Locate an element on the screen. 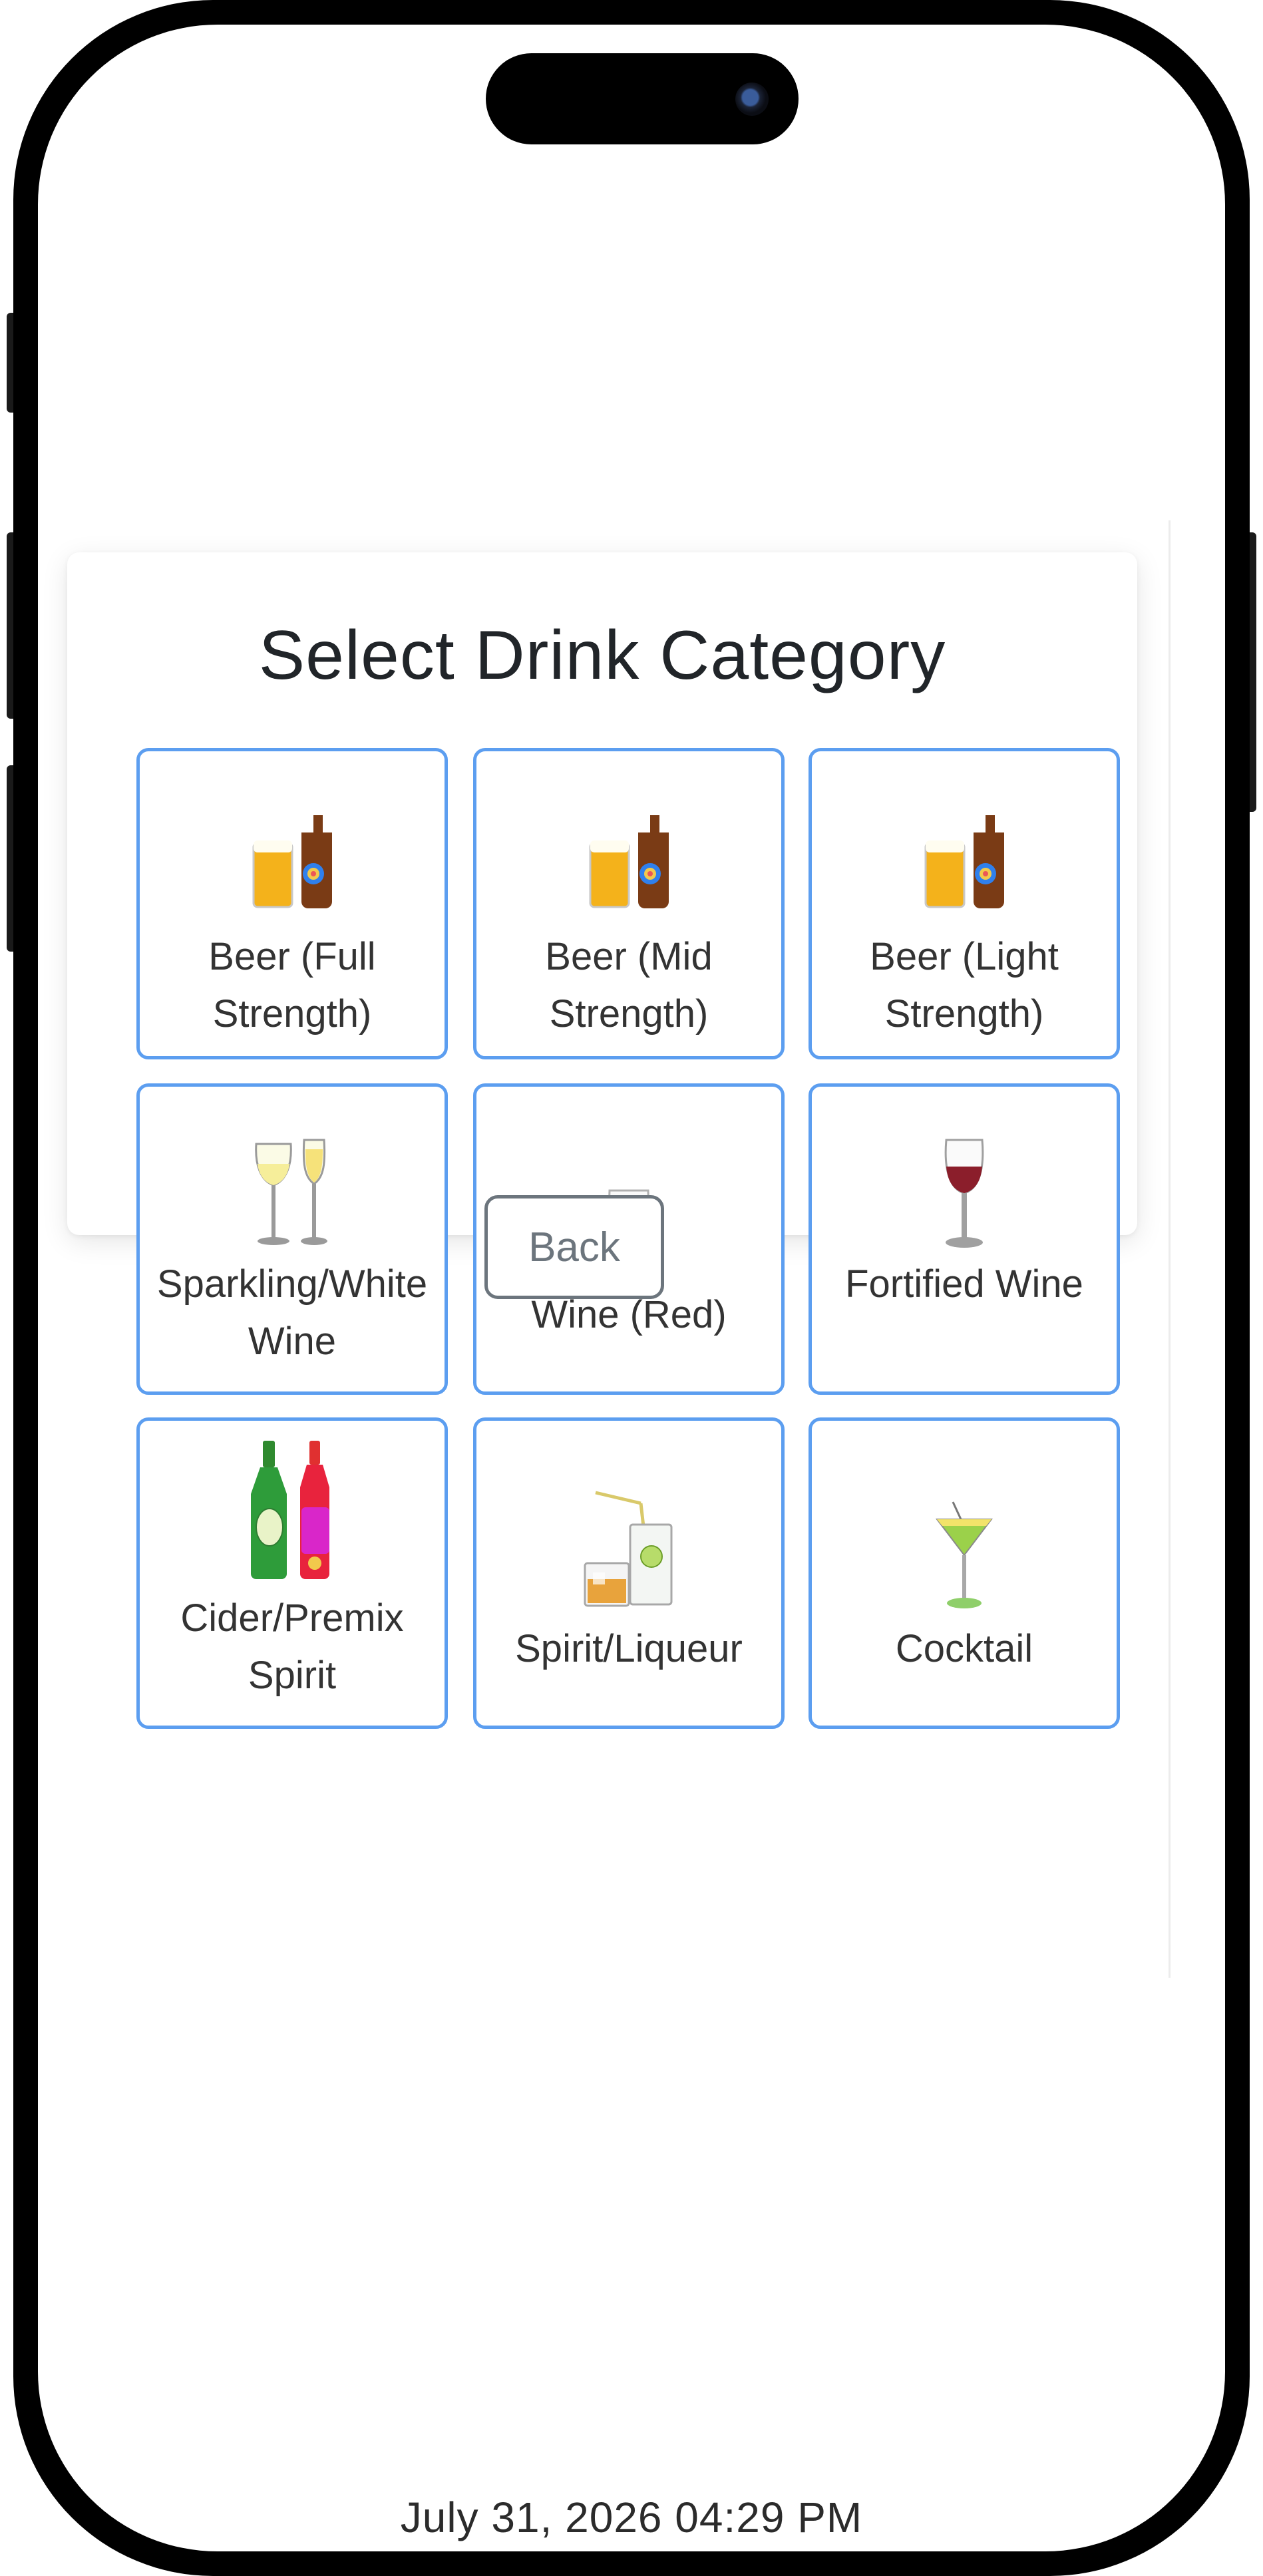 The height and width of the screenshot is (2576, 1263). category-beer-full-strength: Beer (Full Strength) is located at coordinates (292, 903).